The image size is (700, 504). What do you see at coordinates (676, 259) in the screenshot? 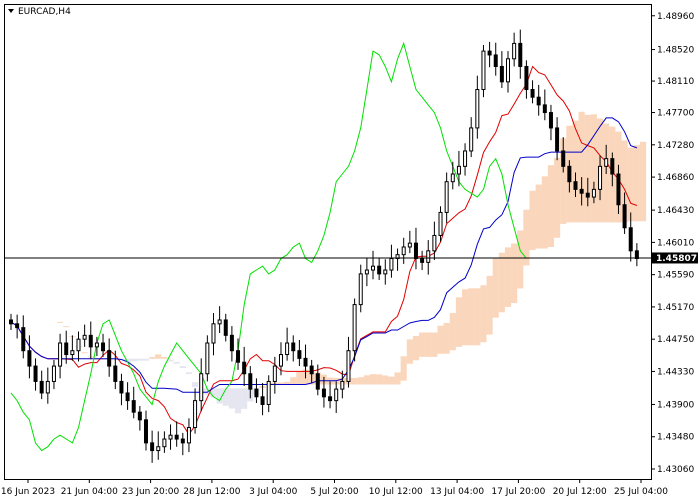
I see `current-price-label: 1.45807` at bounding box center [676, 259].